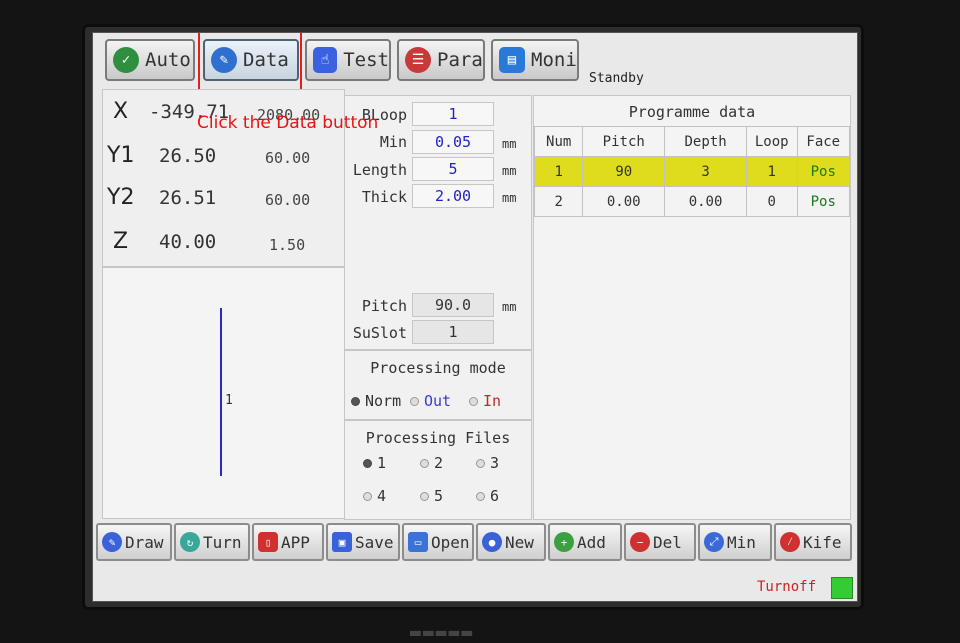 The width and height of the screenshot is (960, 643). What do you see at coordinates (393, 142) in the screenshot?
I see `min-label: Min` at bounding box center [393, 142].